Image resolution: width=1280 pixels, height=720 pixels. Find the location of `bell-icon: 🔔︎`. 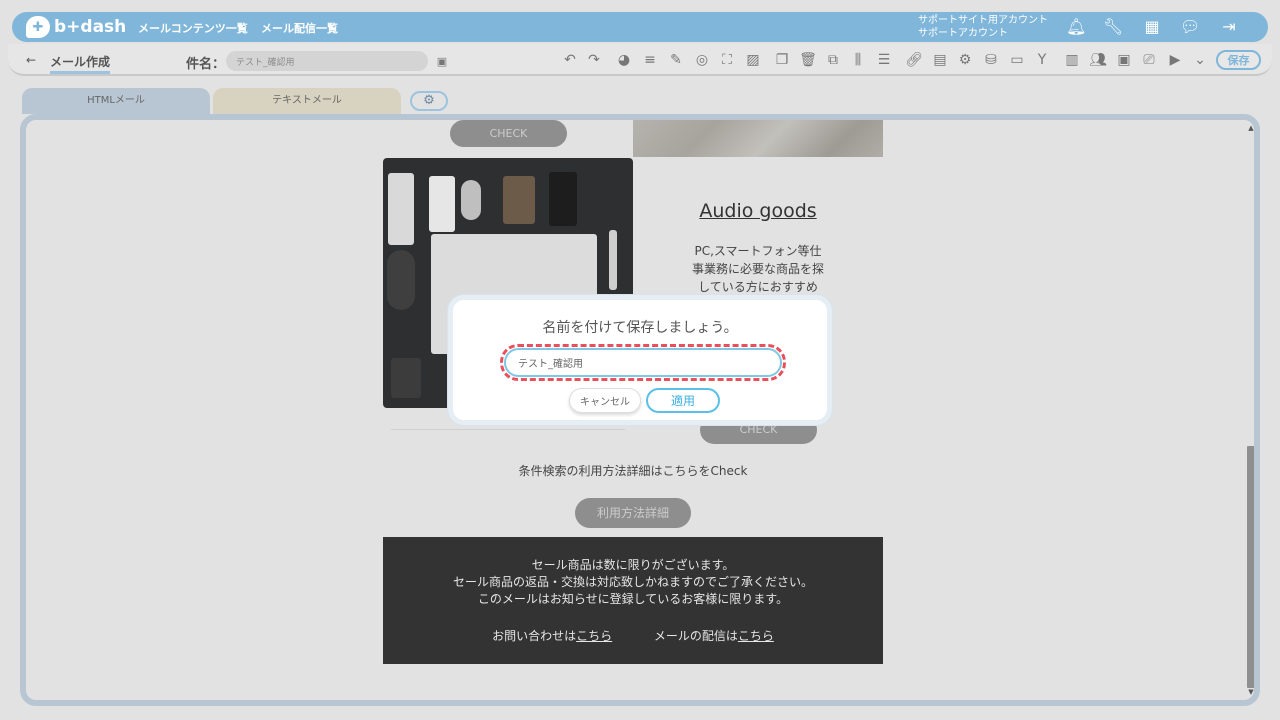

bell-icon: 🔔︎ is located at coordinates (1076, 27).